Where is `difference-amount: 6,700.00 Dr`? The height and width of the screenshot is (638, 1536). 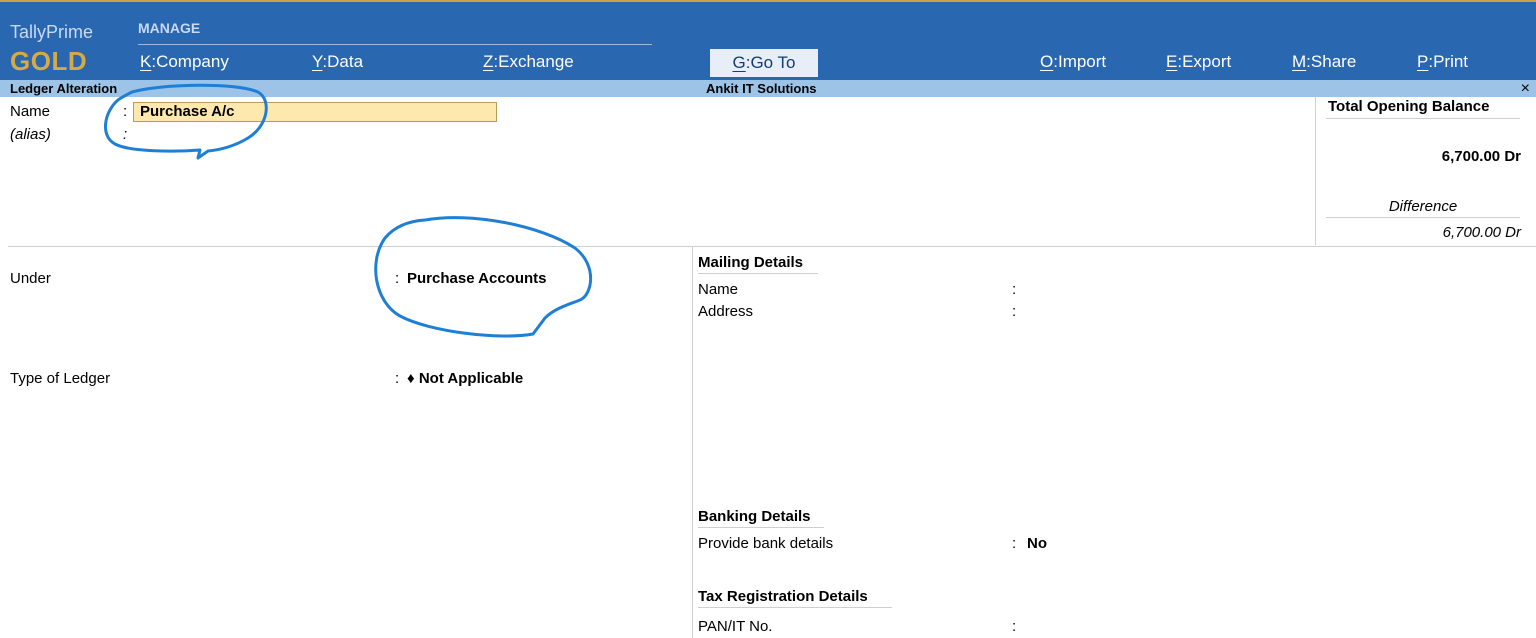
difference-amount: 6,700.00 Dr is located at coordinates (1481, 232).